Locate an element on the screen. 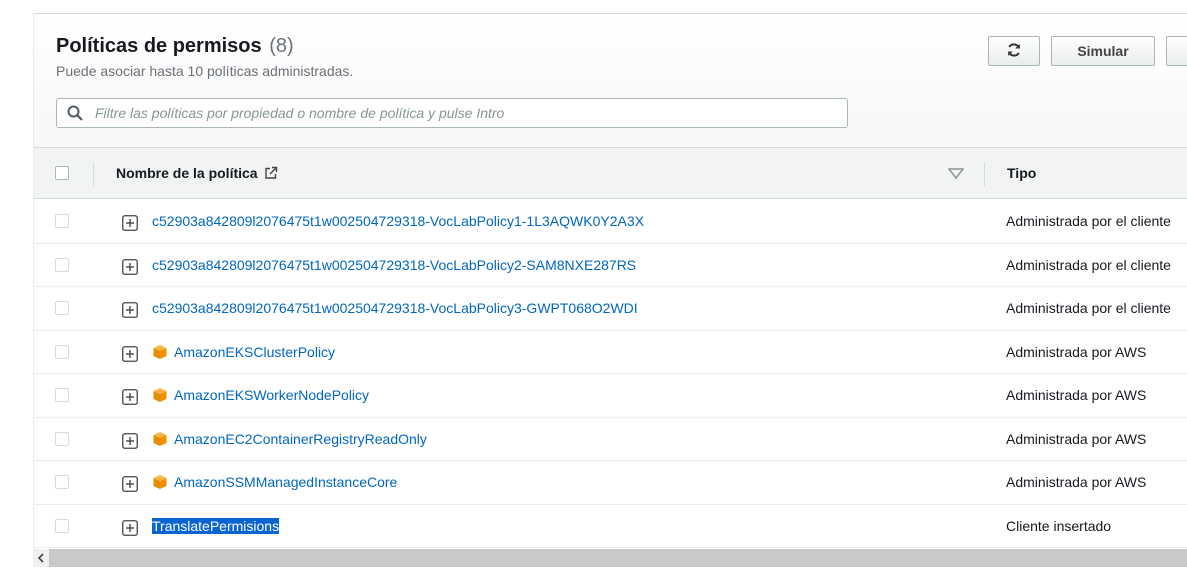 The image size is (1187, 573). panel-title-text: Políticas de permisos is located at coordinates (159, 46).